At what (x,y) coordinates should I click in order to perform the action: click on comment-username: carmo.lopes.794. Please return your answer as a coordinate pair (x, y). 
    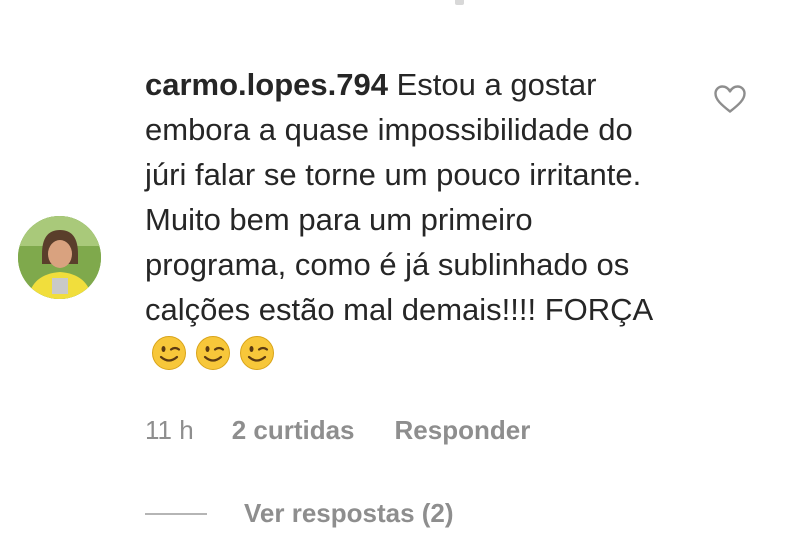
    Looking at the image, I should click on (266, 84).